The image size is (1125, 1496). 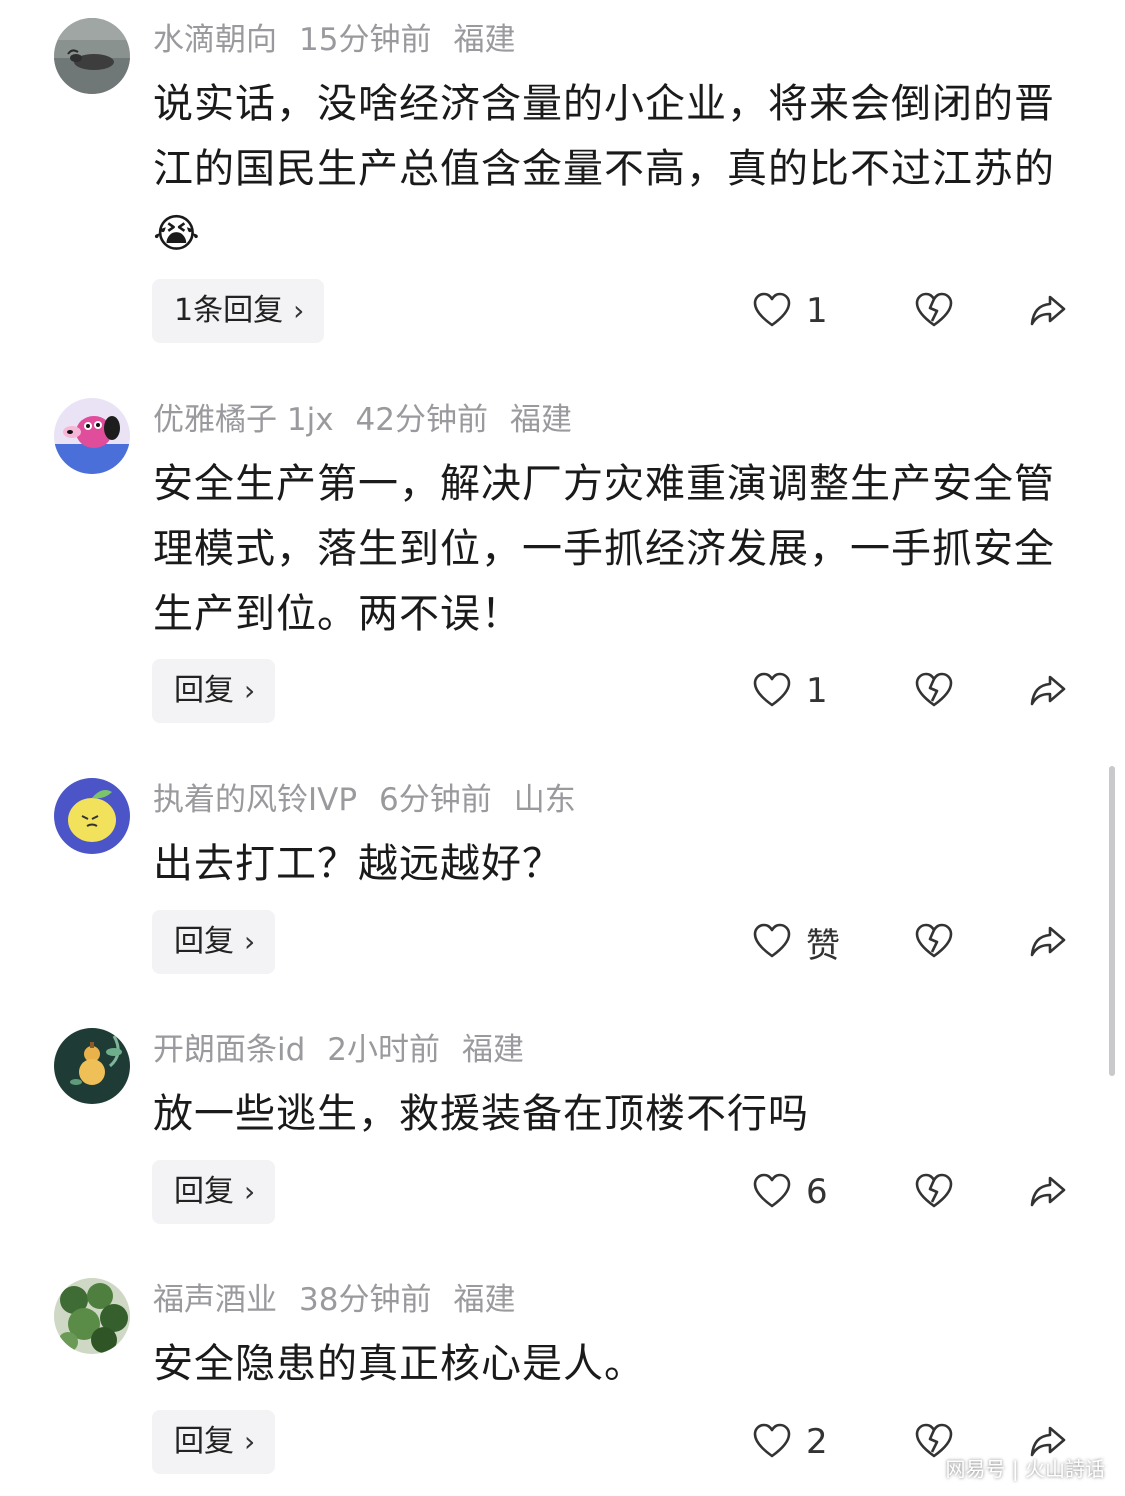 I want to click on lemon-avatar-icon, so click(x=92, y=816).